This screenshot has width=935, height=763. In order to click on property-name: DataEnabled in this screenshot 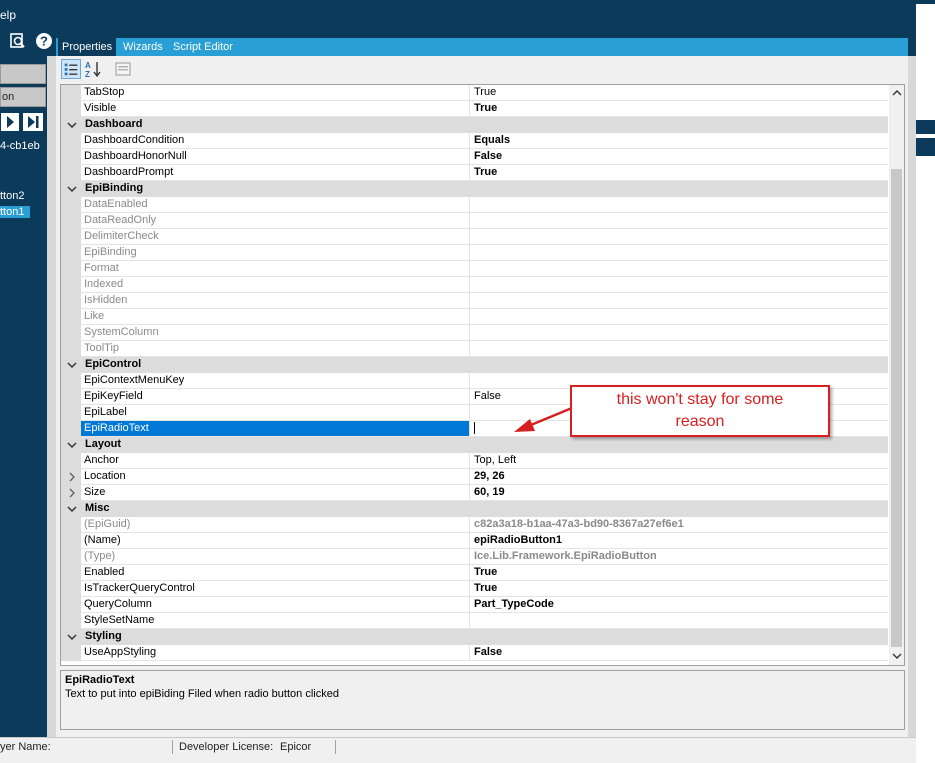, I will do `click(275, 205)`.